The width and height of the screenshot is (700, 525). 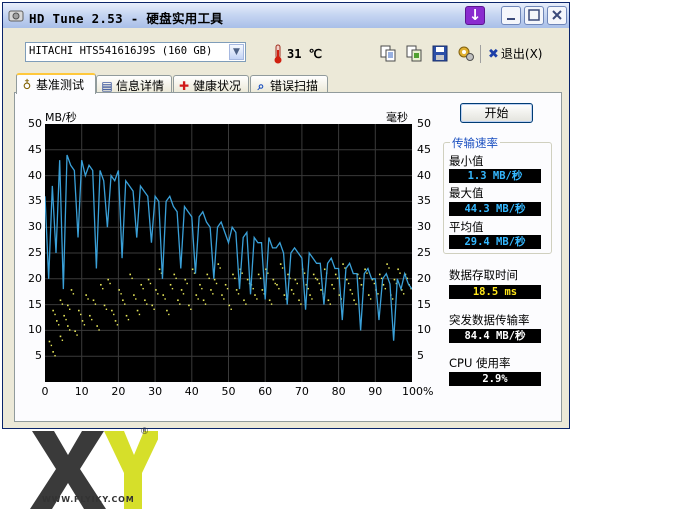 I want to click on copy-screenshot-icon, so click(x=414, y=53).